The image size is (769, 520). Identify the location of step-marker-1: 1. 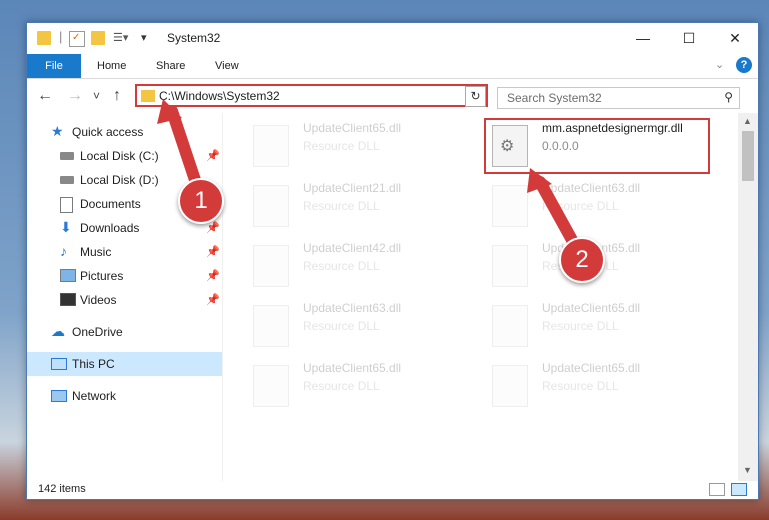
(201, 201).